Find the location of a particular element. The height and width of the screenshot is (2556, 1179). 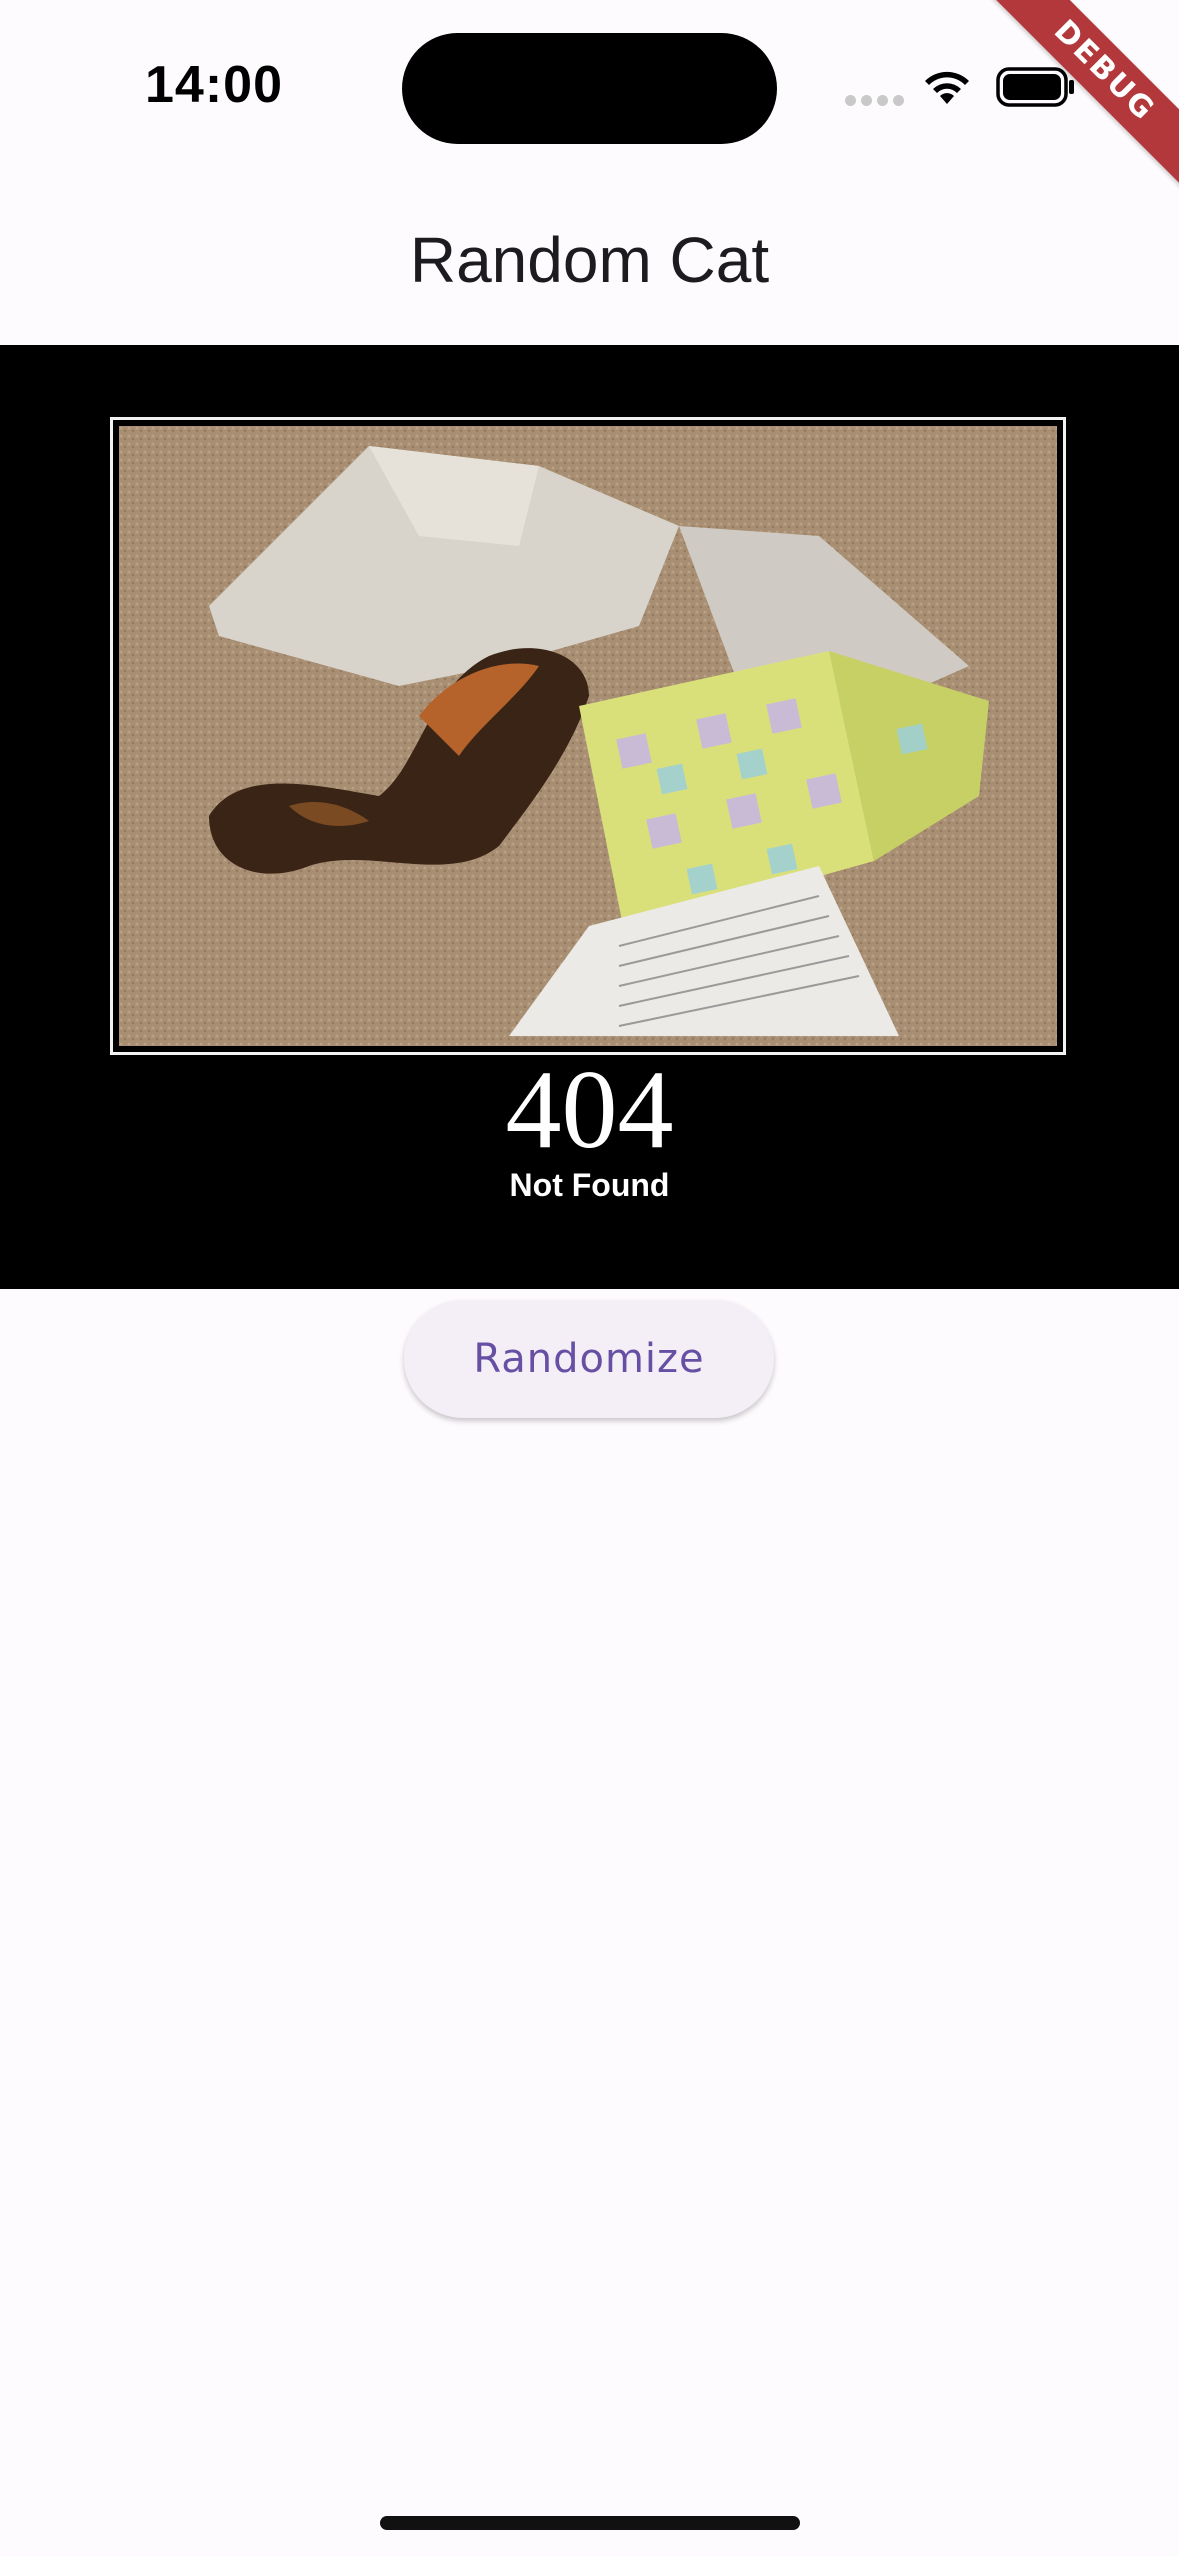

page-title: Random Cat is located at coordinates (589, 260).